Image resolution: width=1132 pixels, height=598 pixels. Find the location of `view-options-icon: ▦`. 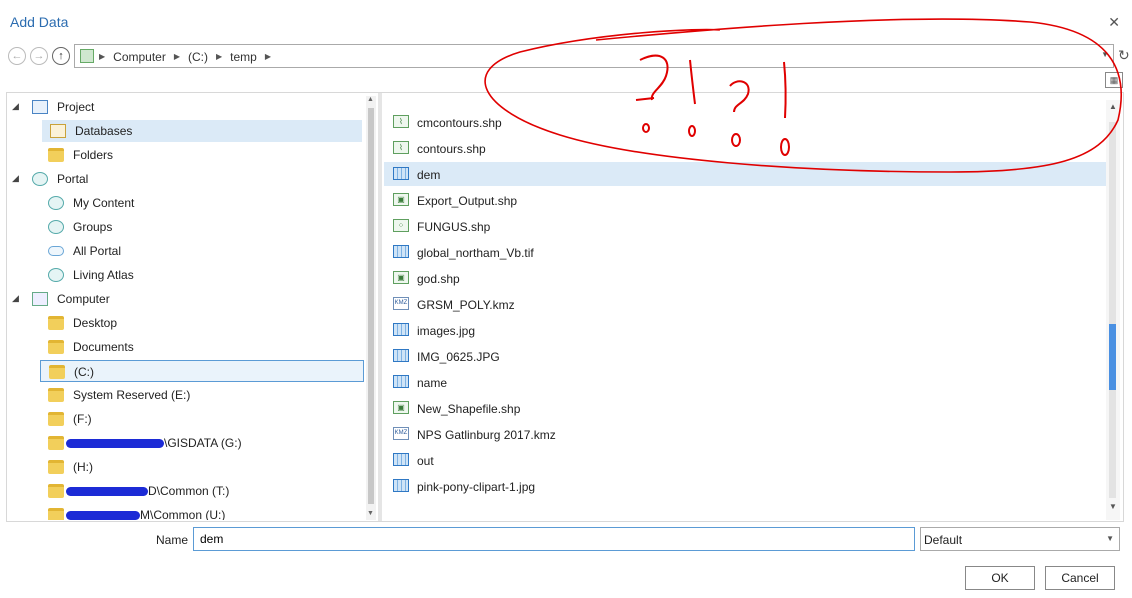

view-options-icon: ▦ is located at coordinates (1114, 80).